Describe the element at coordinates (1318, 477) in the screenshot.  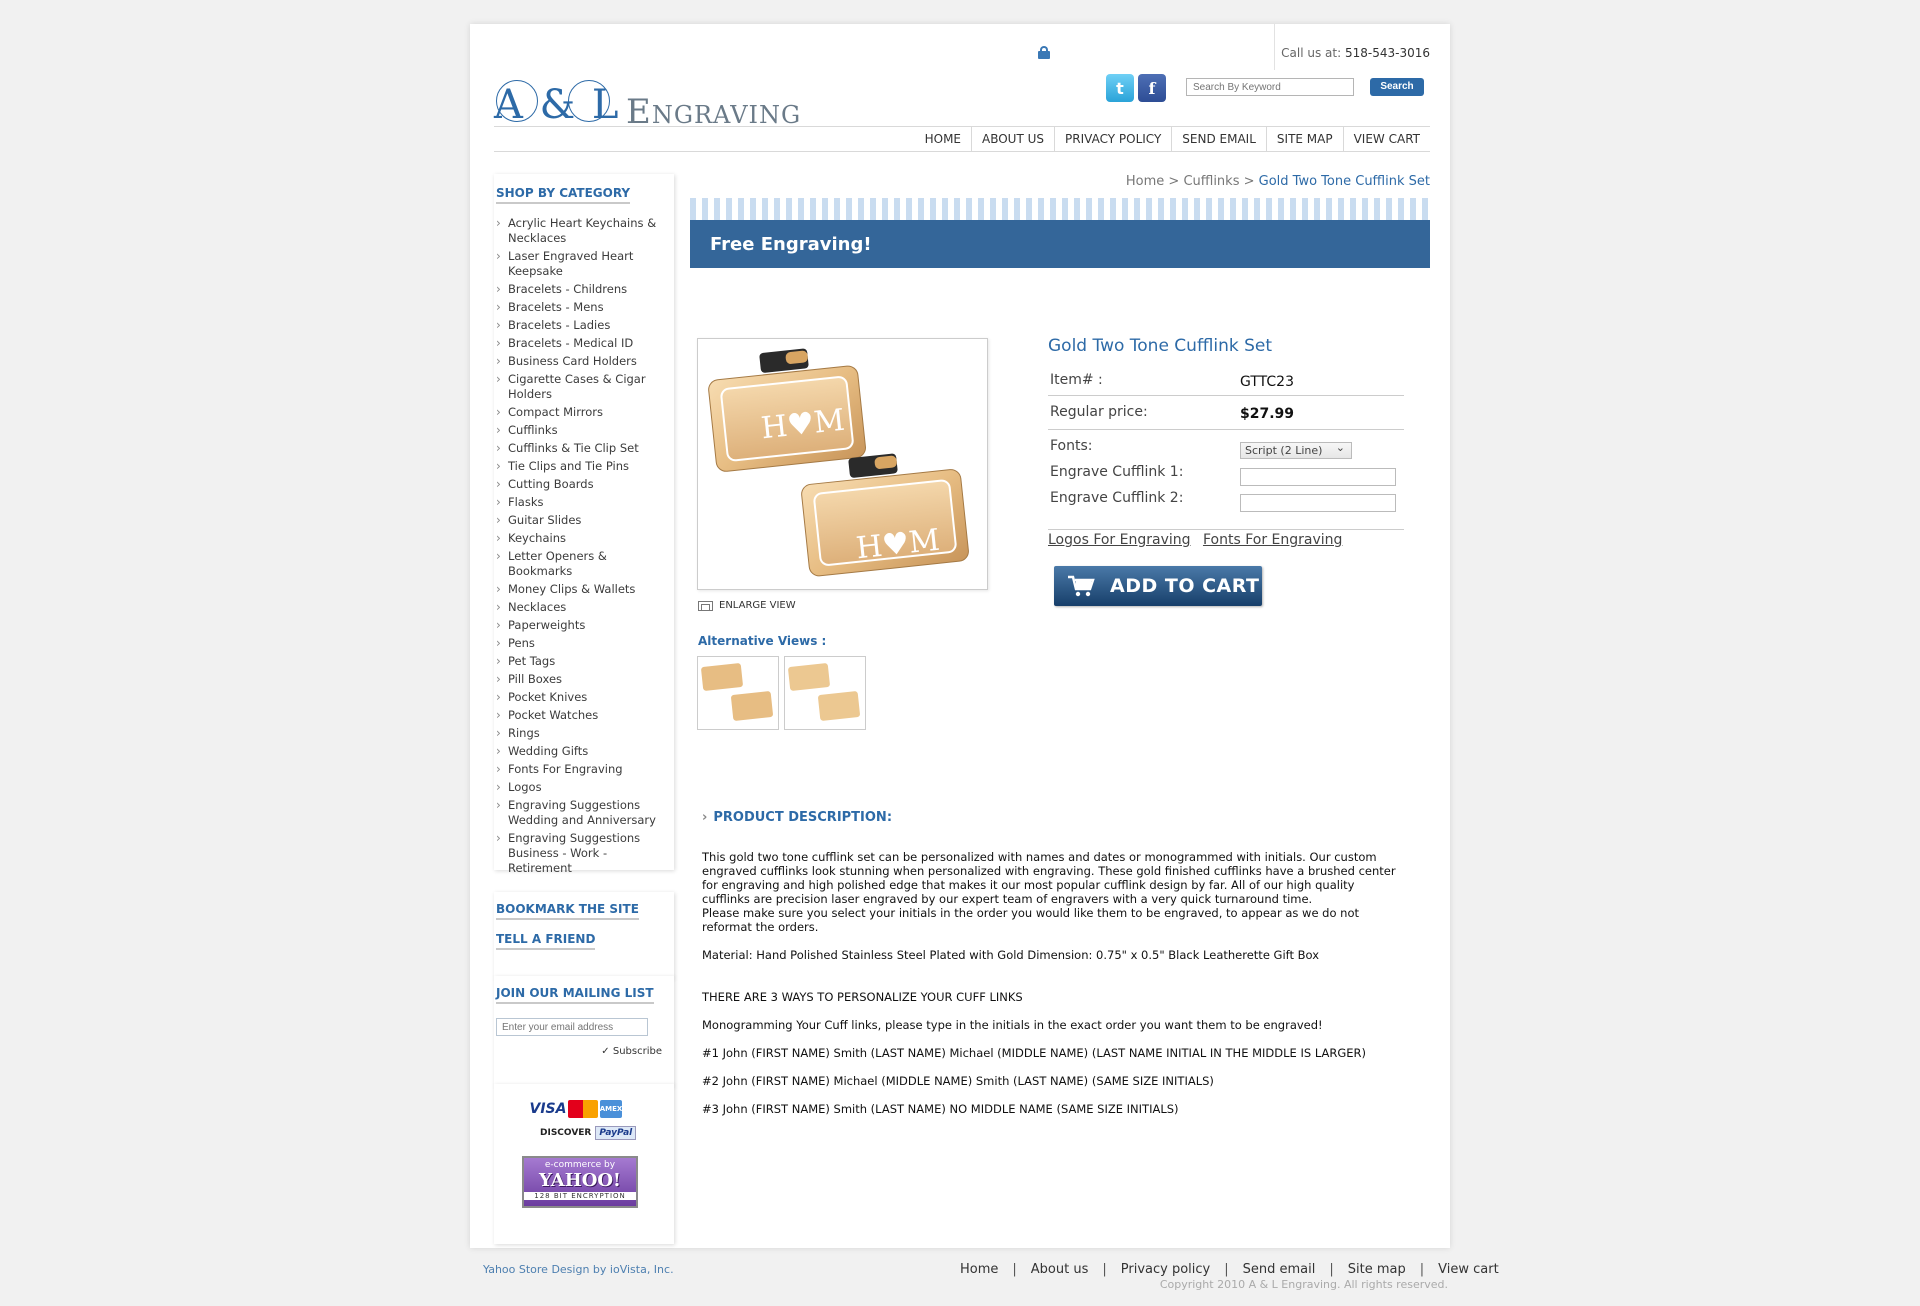
I see `engrave-cufflink-1-field` at that location.